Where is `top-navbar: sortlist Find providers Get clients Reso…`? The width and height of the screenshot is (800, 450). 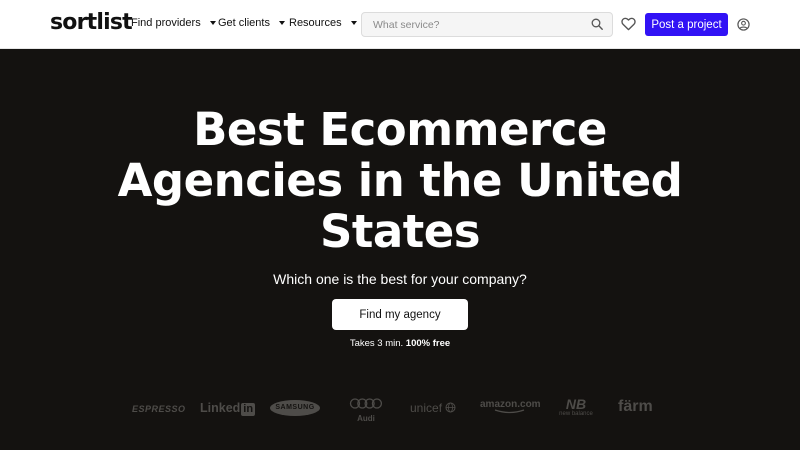 top-navbar: sortlist Find providers Get clients Reso… is located at coordinates (400, 24).